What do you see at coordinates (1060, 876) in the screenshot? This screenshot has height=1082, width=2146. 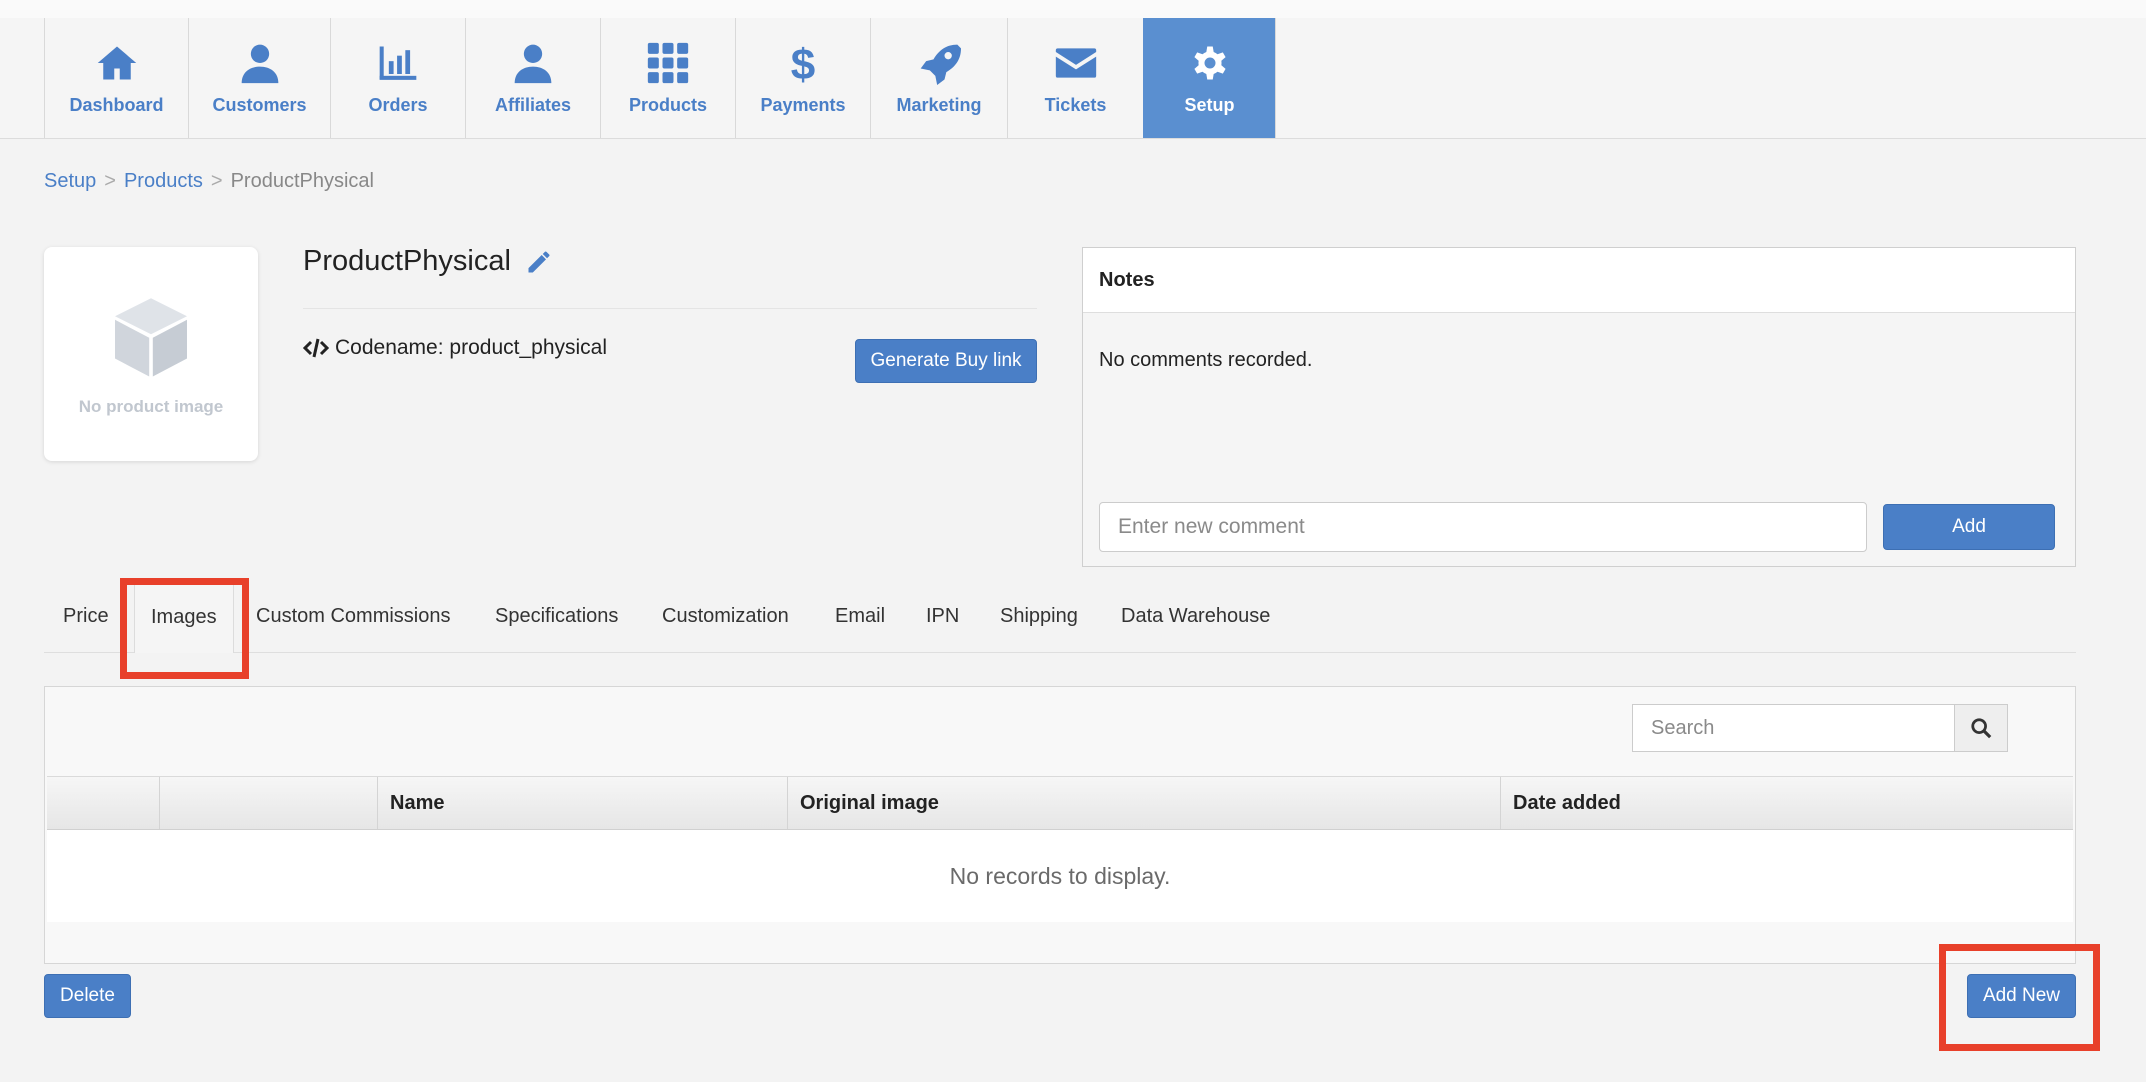 I see `empty-records-message: No records to display.` at bounding box center [1060, 876].